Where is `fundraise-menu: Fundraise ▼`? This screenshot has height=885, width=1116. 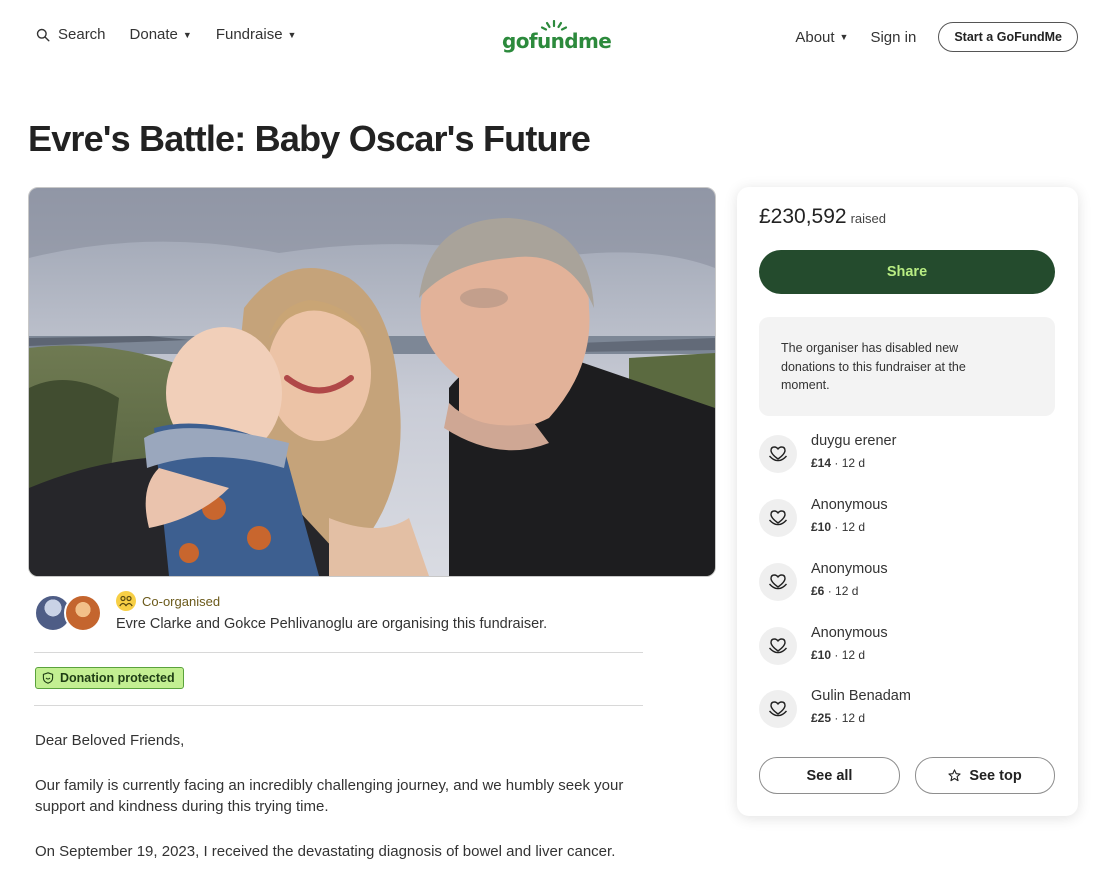 fundraise-menu: Fundraise ▼ is located at coordinates (256, 34).